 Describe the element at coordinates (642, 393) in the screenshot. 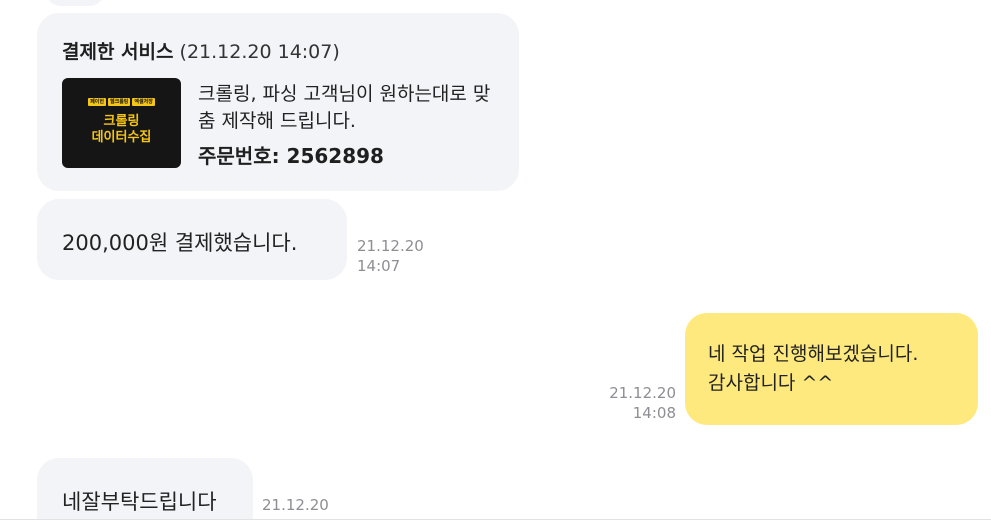

I see `reply-timestamp-date: 21.12.20` at that location.